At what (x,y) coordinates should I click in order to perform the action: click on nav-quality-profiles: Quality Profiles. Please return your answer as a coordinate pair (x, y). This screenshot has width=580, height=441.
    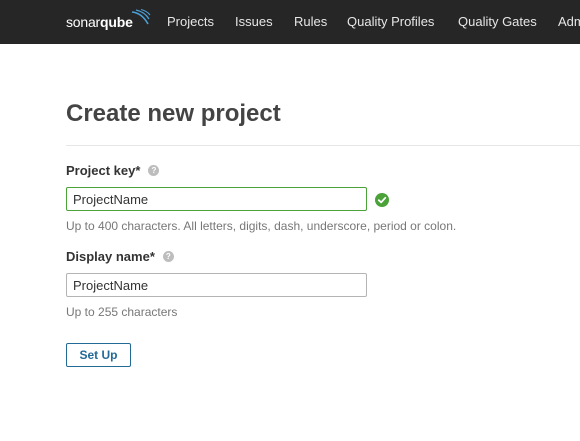
    Looking at the image, I should click on (390, 22).